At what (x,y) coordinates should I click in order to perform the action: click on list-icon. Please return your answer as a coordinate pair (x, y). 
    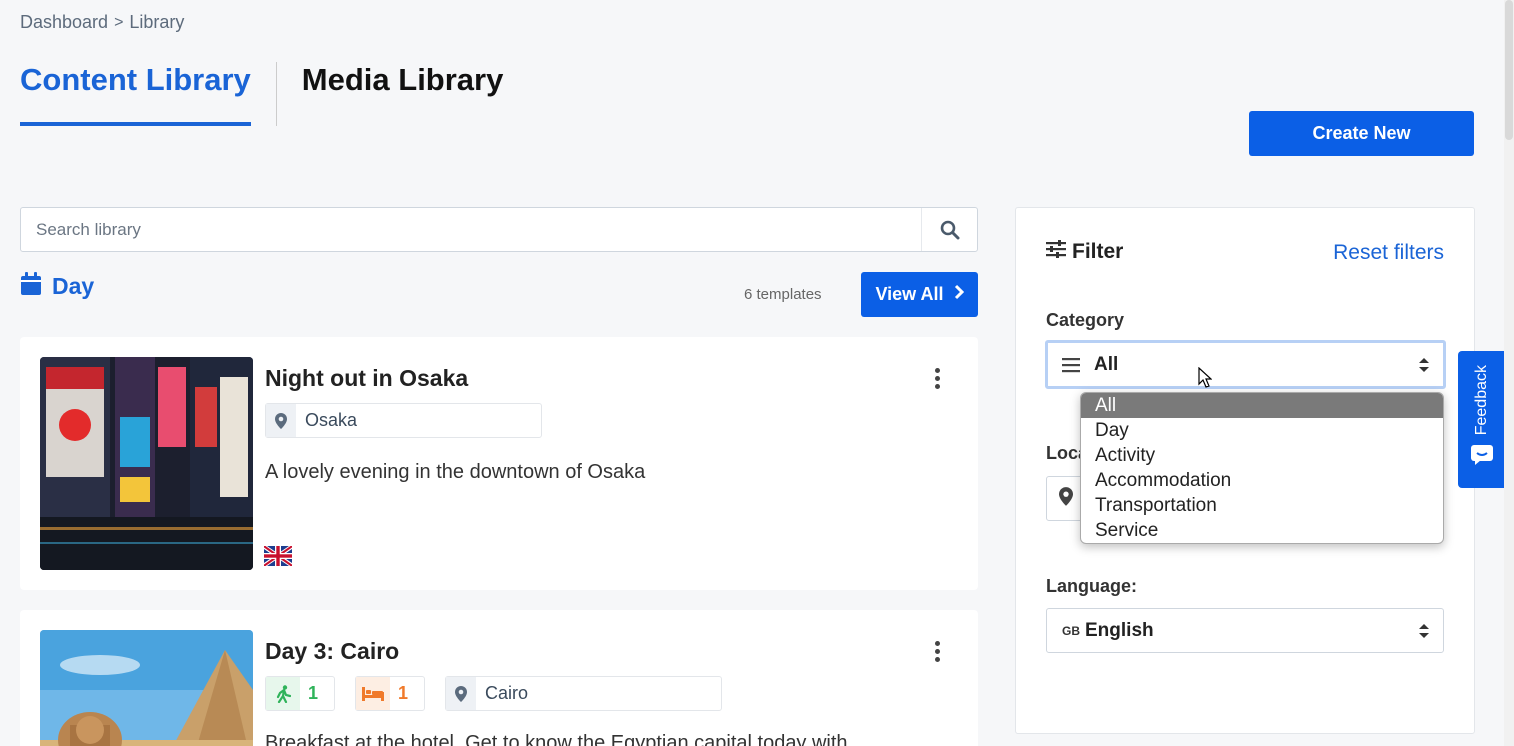
    Looking at the image, I should click on (1071, 365).